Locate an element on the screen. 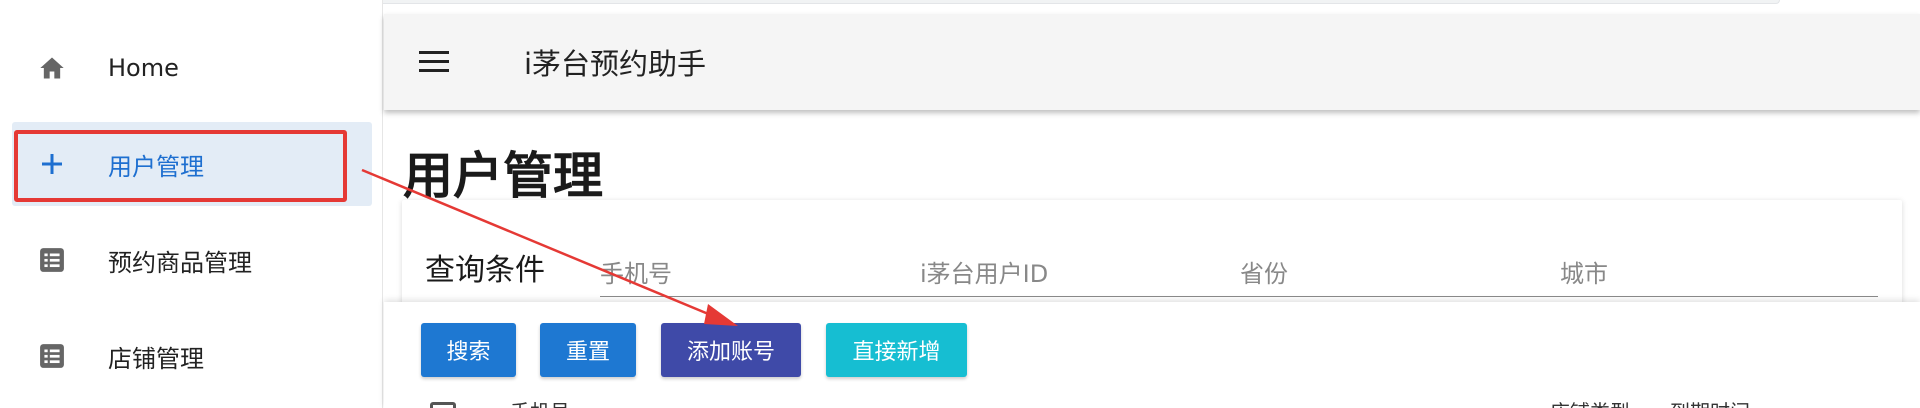  sidebar-item-label: 店铺管理 is located at coordinates (156, 358).